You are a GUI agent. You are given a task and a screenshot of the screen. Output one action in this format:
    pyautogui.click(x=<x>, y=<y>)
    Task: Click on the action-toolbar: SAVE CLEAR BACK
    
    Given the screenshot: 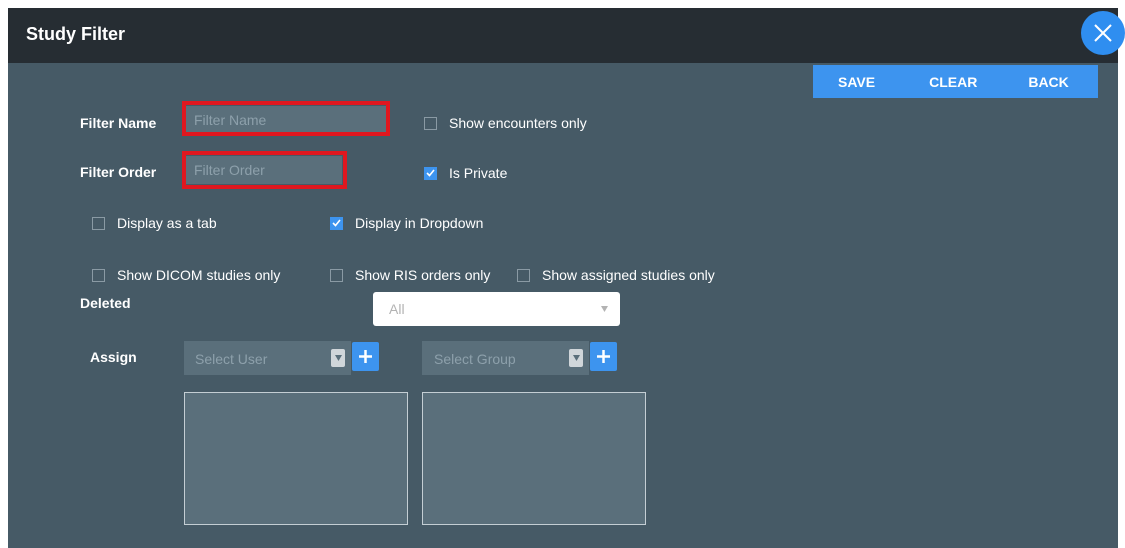 What is the action you would take?
    pyautogui.click(x=955, y=81)
    